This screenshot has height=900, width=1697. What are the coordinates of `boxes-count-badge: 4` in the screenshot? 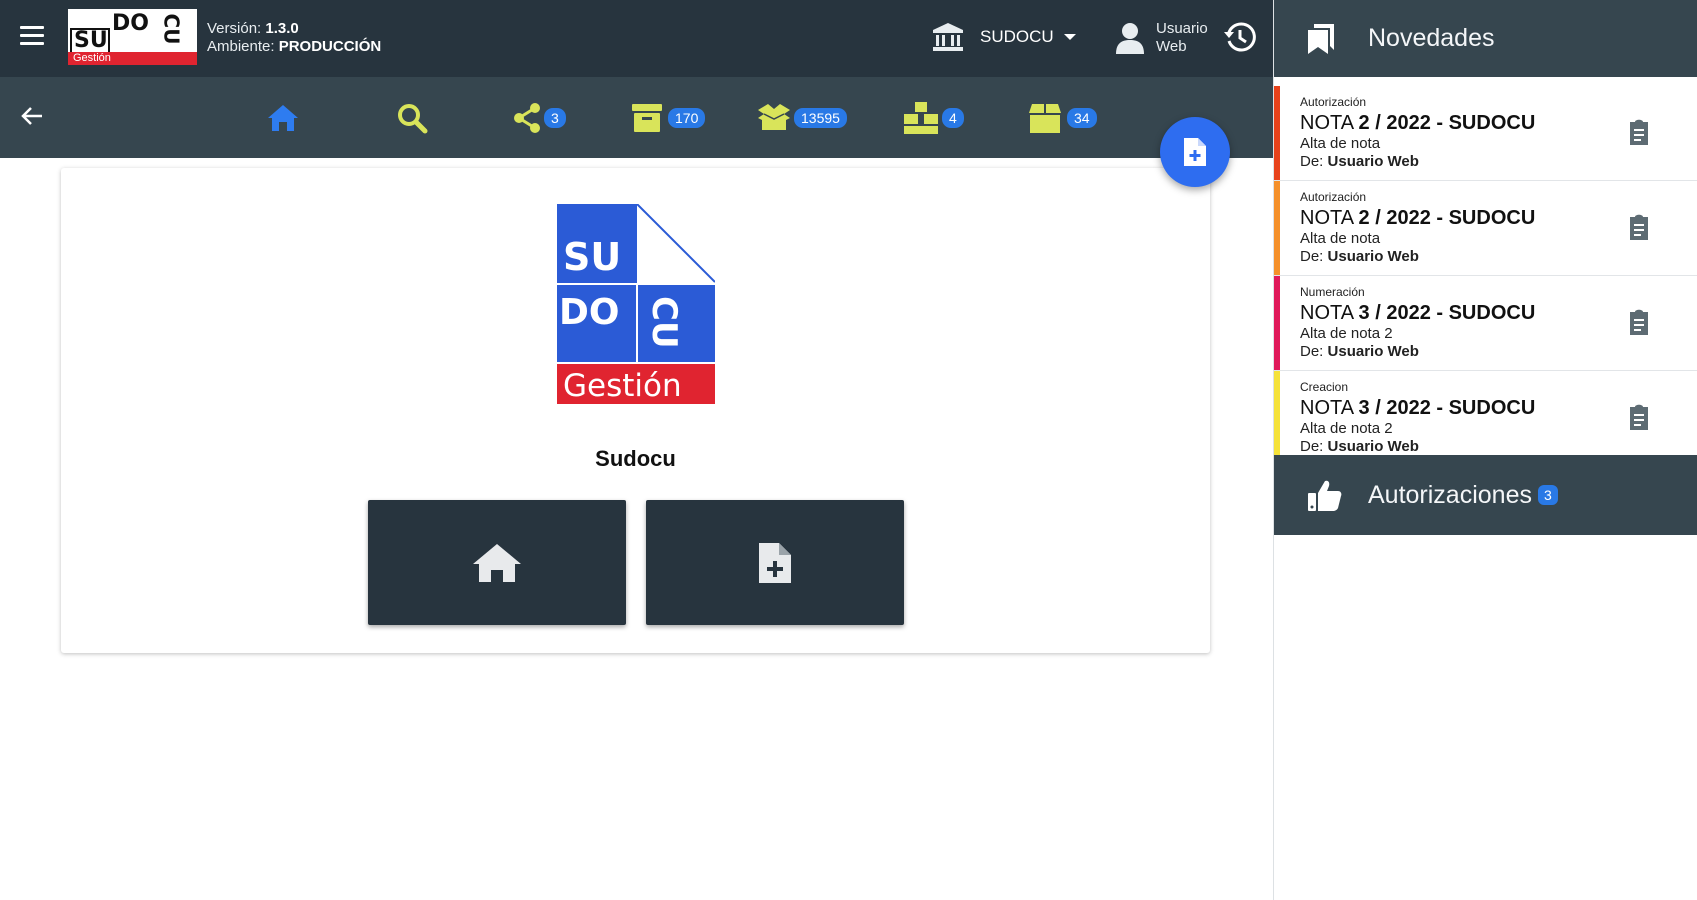 It's located at (953, 118).